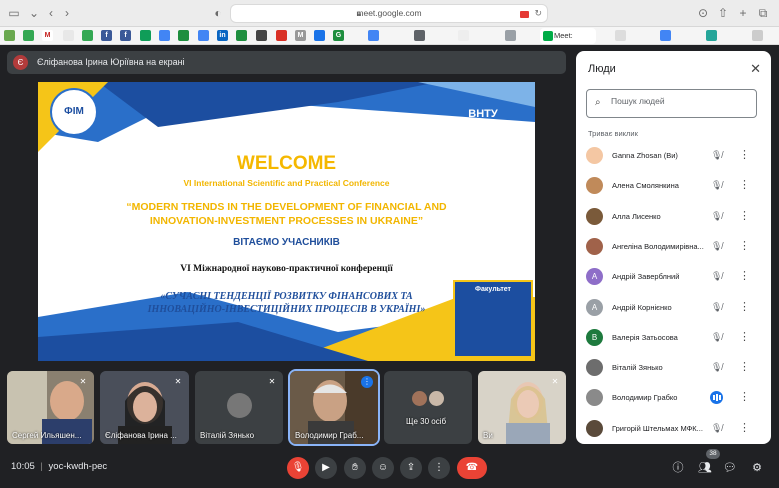  Describe the element at coordinates (757, 468) in the screenshot. I see `activities-icon: ⚙︎` at that location.